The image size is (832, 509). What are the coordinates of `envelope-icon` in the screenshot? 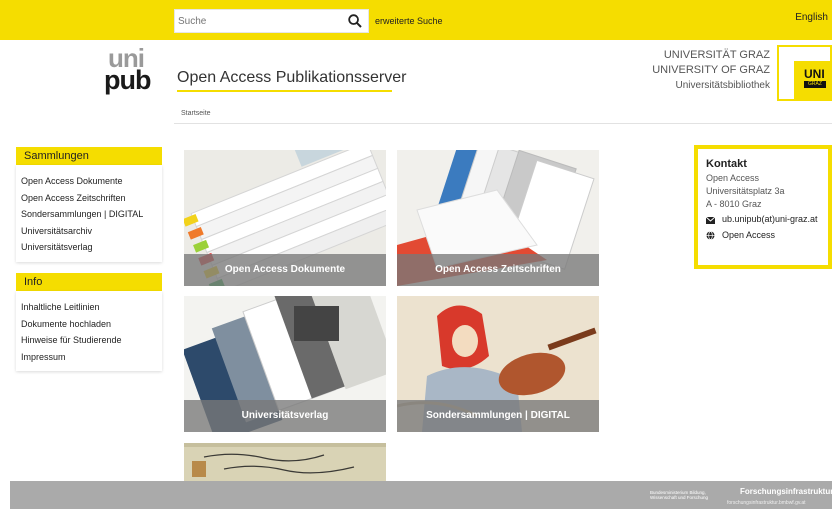 It's located at (713, 220).